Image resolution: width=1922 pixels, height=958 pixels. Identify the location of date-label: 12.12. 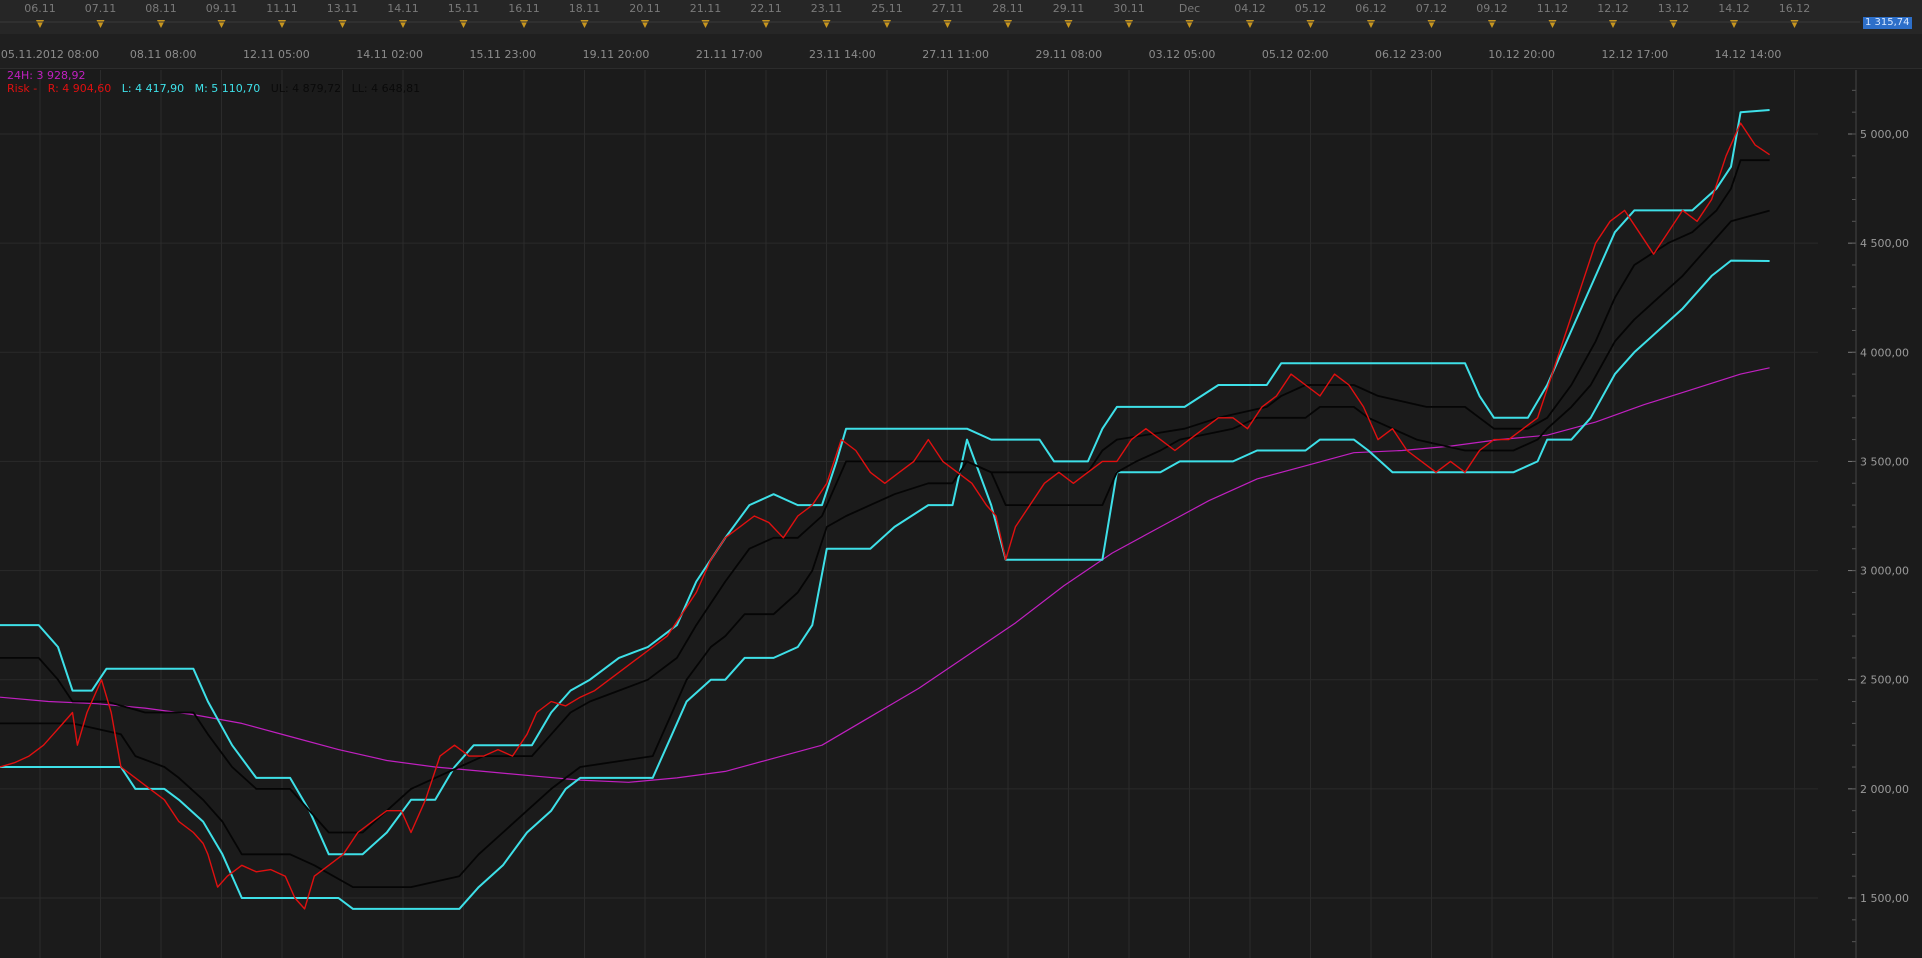
(1613, 8).